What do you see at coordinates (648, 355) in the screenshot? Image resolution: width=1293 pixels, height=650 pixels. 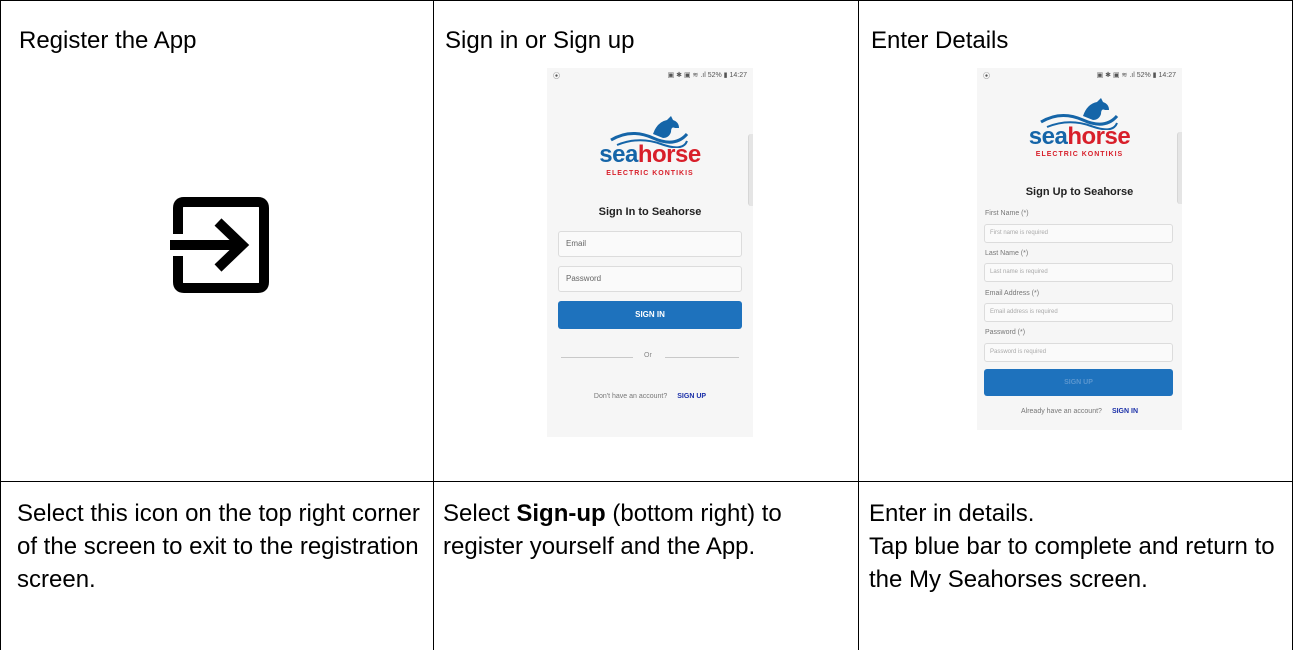 I see `or-label: Or` at bounding box center [648, 355].